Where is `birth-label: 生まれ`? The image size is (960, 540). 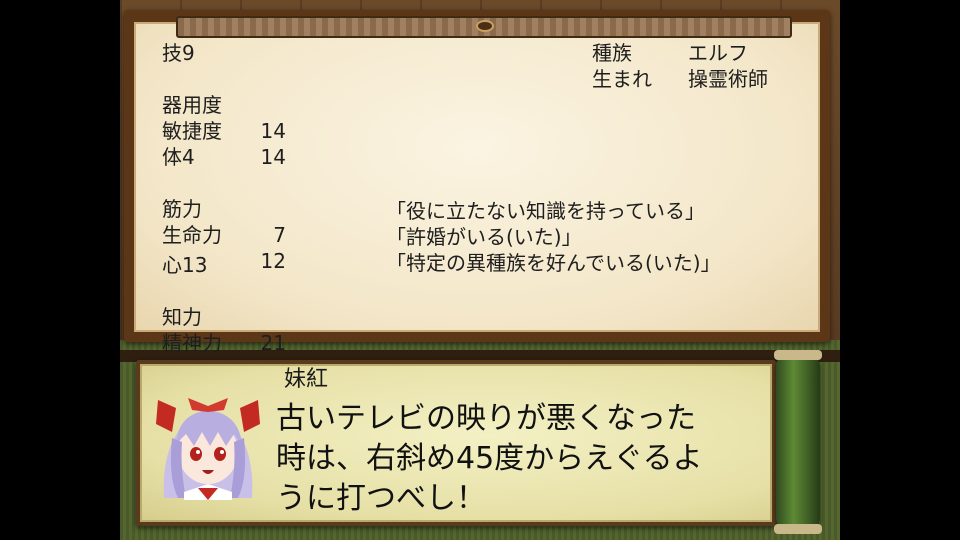 birth-label: 生まれ is located at coordinates (622, 79).